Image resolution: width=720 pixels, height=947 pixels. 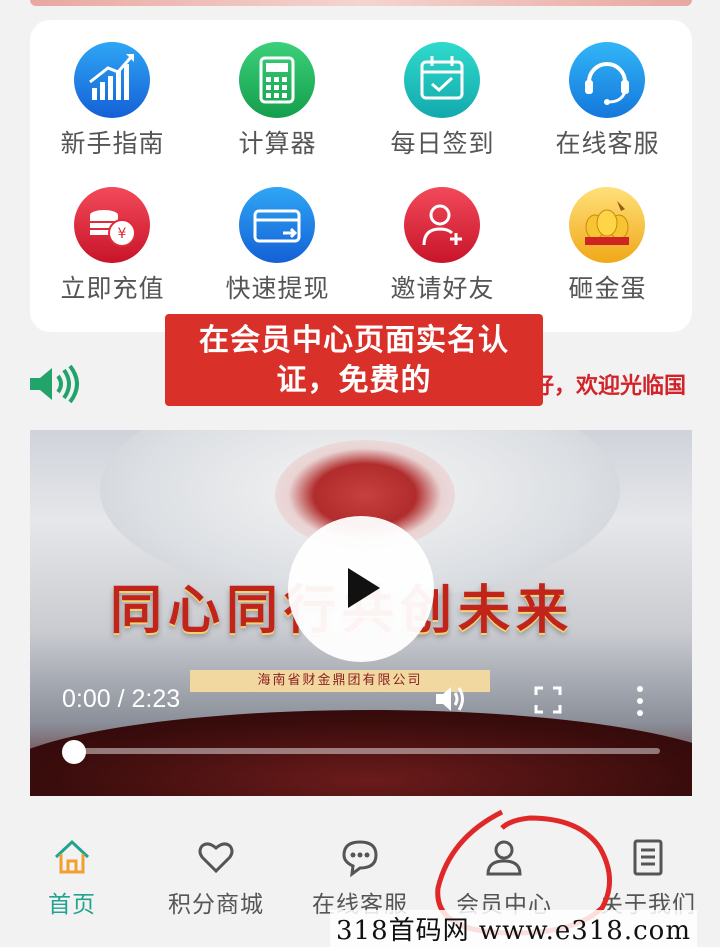 What do you see at coordinates (648, 857) in the screenshot?
I see `document-icon` at bounding box center [648, 857].